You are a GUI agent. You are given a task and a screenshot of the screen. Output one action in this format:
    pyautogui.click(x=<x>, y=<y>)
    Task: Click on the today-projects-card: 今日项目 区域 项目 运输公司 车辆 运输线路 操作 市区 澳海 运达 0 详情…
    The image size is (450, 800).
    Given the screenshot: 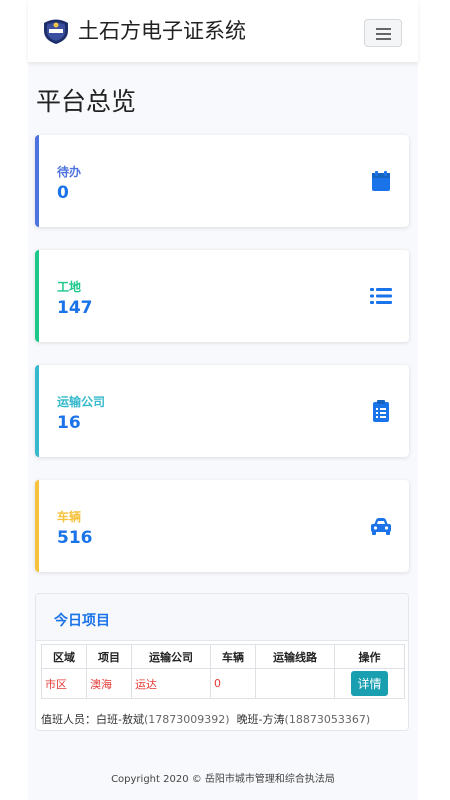 What is the action you would take?
    pyautogui.click(x=222, y=662)
    